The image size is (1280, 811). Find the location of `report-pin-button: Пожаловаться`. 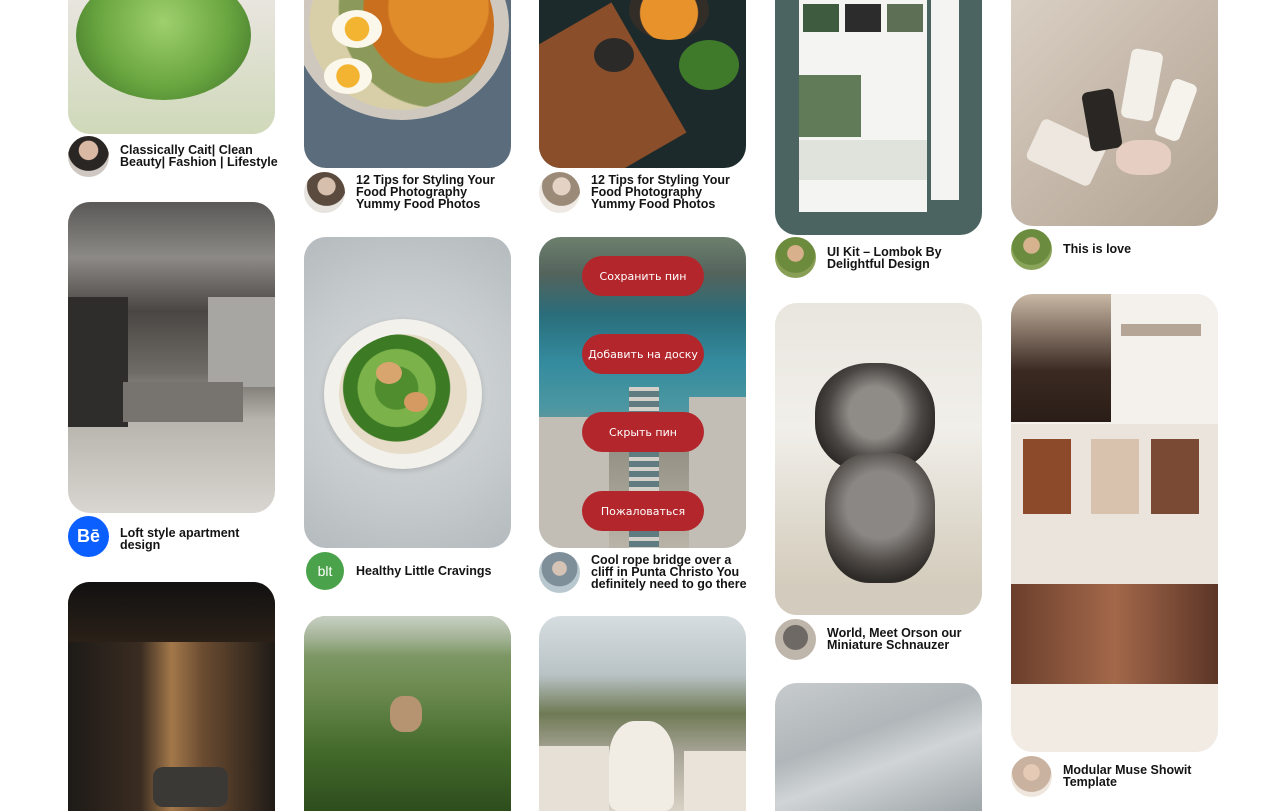

report-pin-button: Пожаловаться is located at coordinates (643, 511).